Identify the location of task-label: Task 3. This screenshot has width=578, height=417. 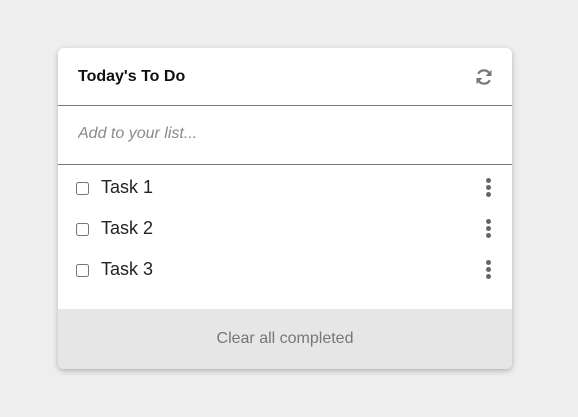
(127, 269).